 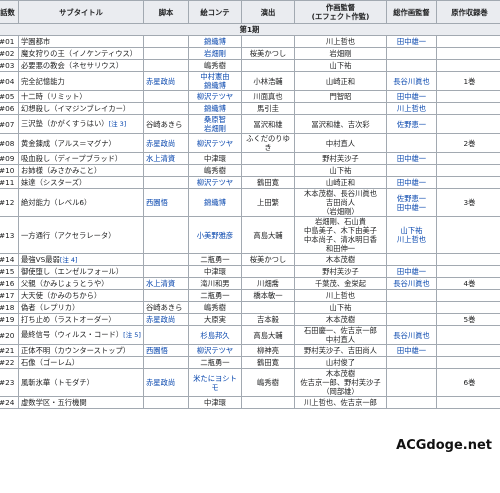 I want to click on cell-direction: 小林浩輔, so click(x=268, y=81).